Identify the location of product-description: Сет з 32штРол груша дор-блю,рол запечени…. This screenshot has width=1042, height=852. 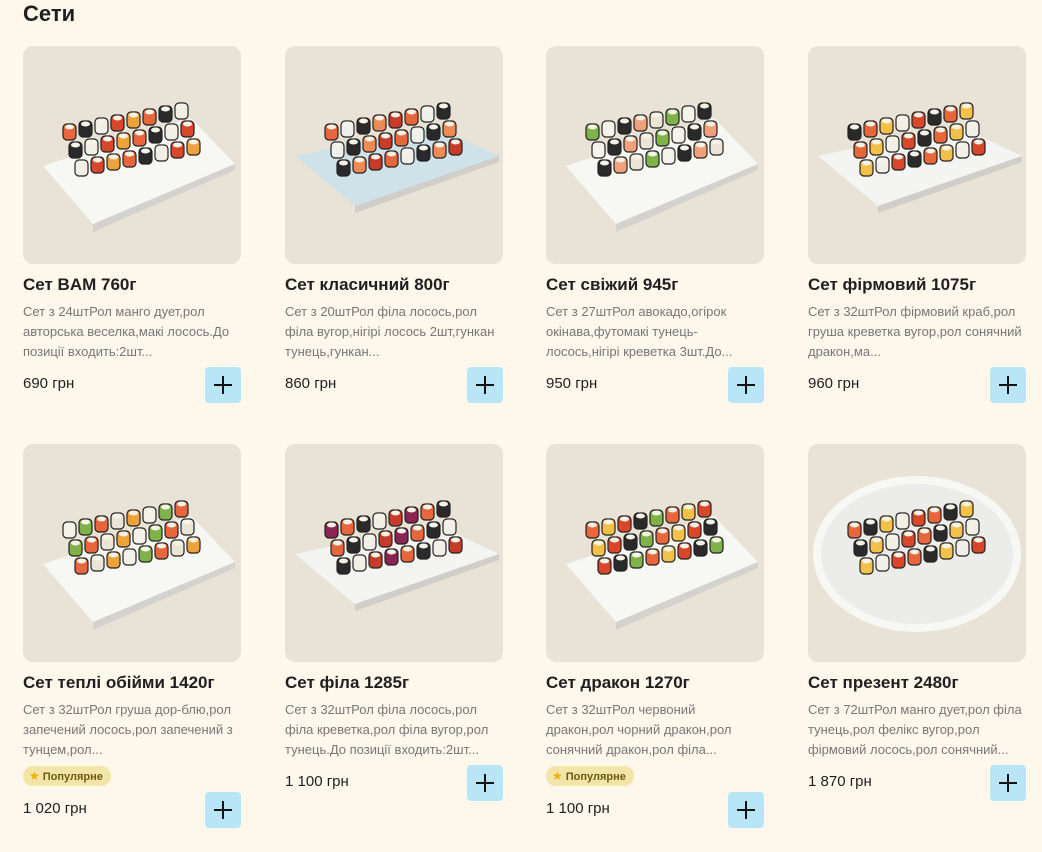
(128, 729).